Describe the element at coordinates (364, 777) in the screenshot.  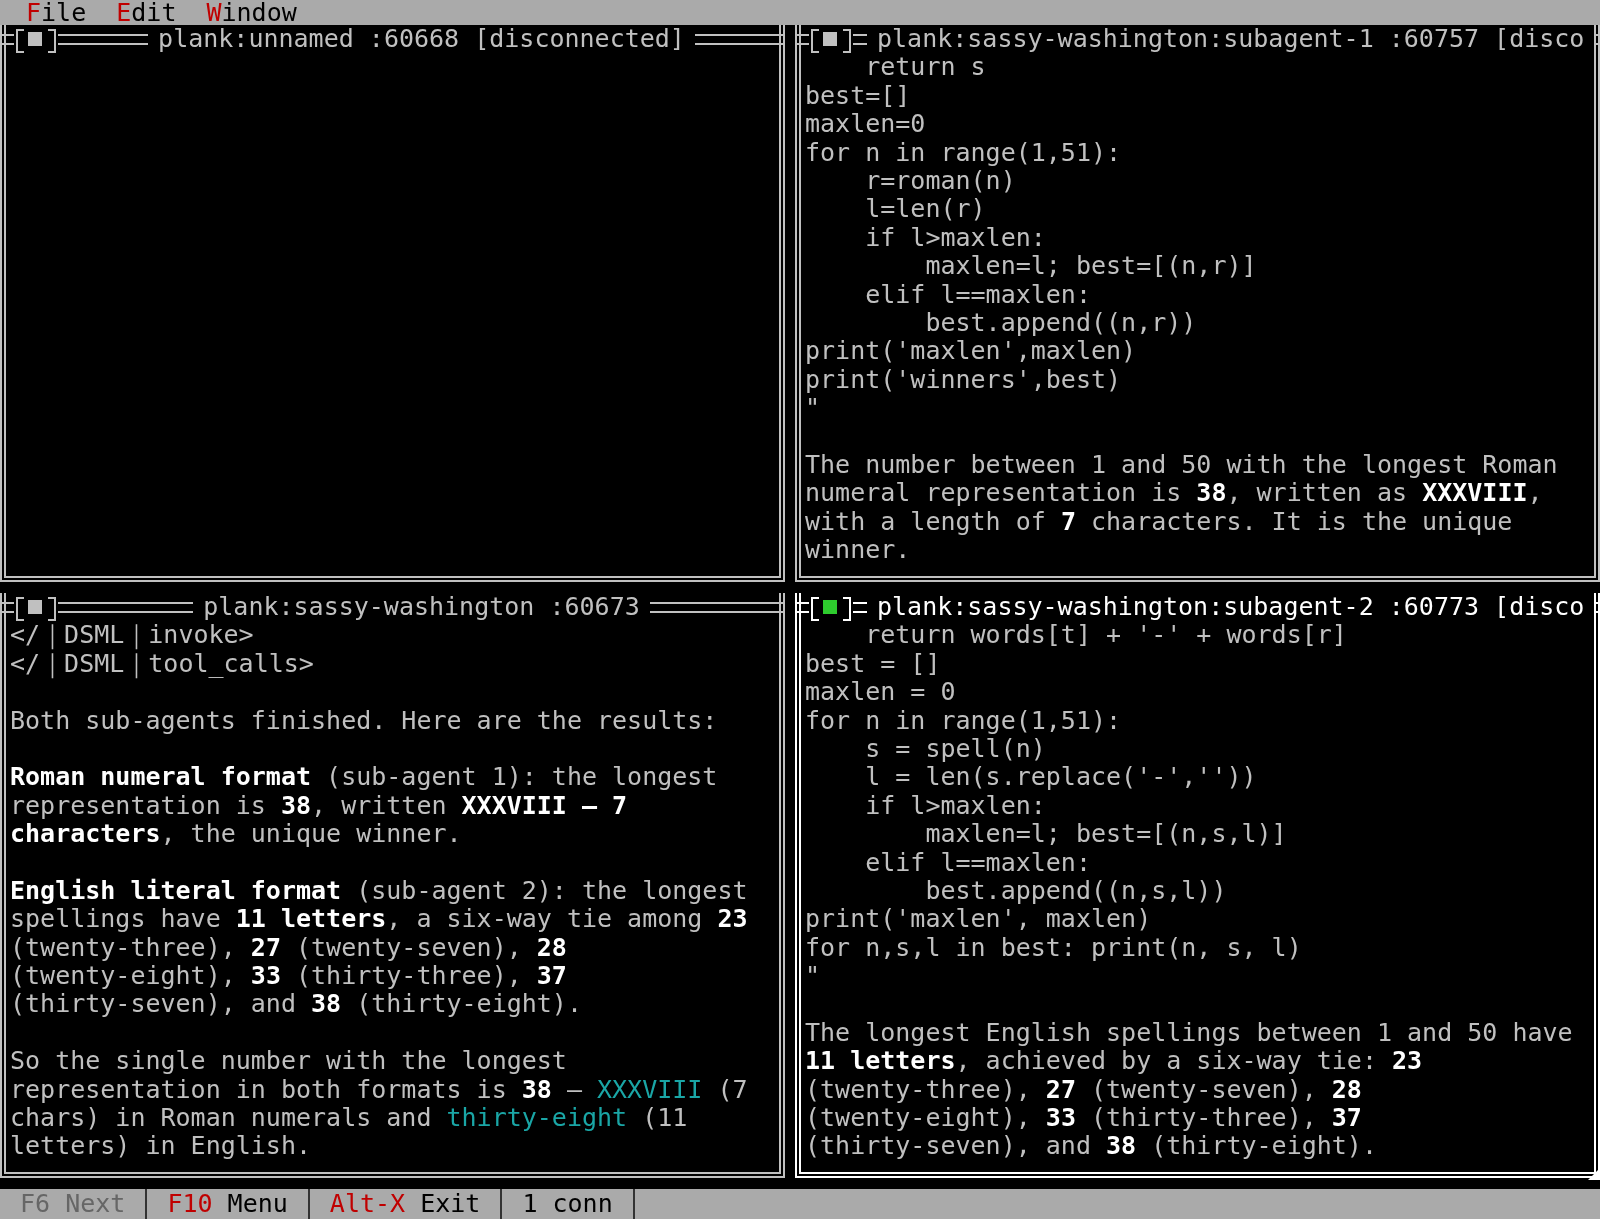
I see `terminal-line: Roman numeral format (sub-agent 1): the longest` at that location.